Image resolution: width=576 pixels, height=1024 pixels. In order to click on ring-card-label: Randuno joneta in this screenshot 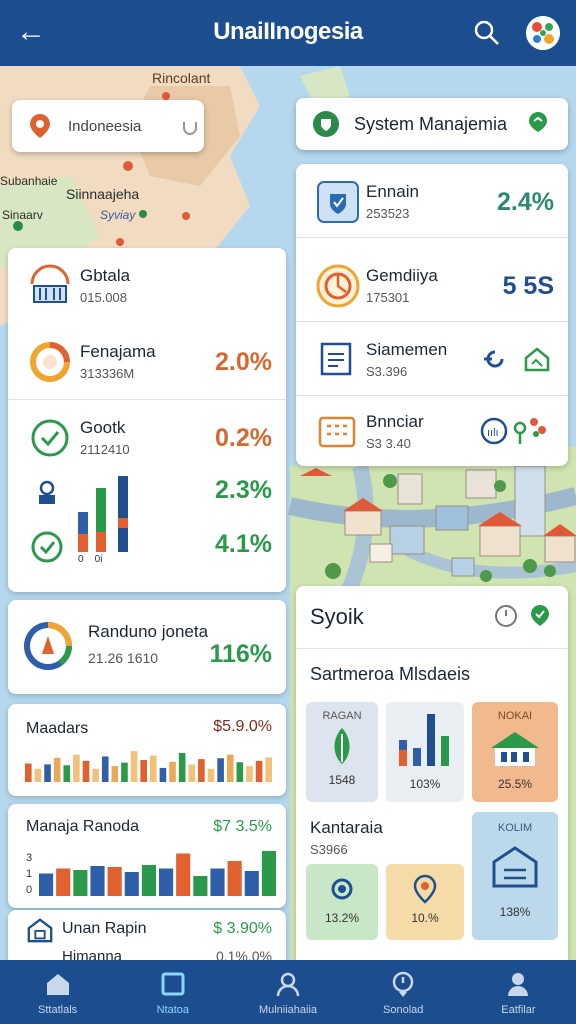, I will do `click(148, 631)`.